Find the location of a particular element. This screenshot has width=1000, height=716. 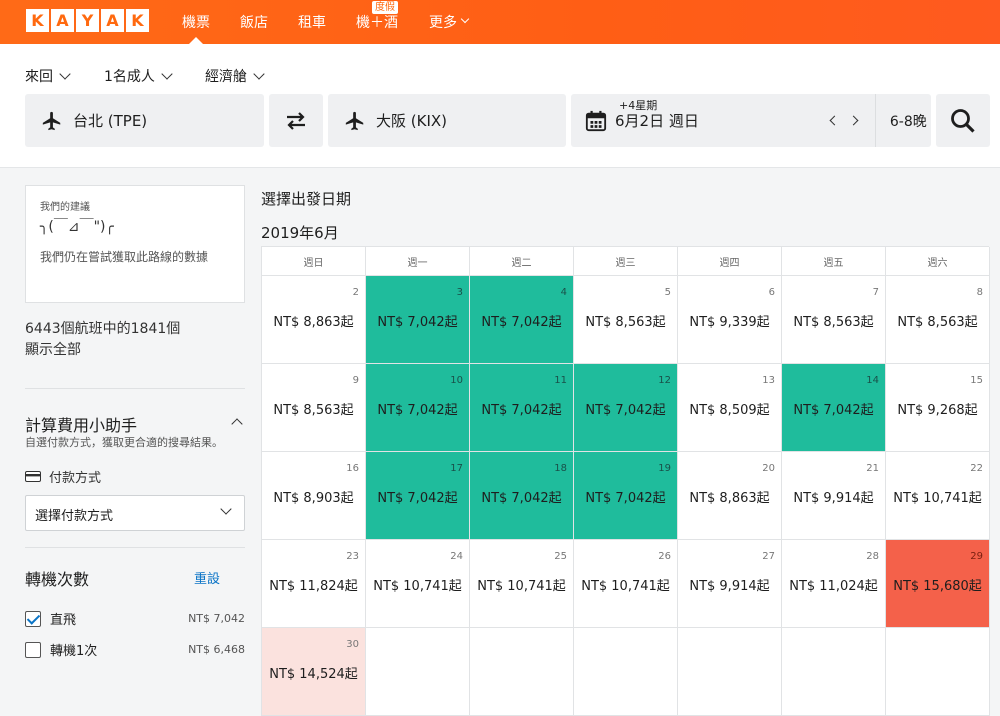

duration-value: 6-8晚 is located at coordinates (908, 121).